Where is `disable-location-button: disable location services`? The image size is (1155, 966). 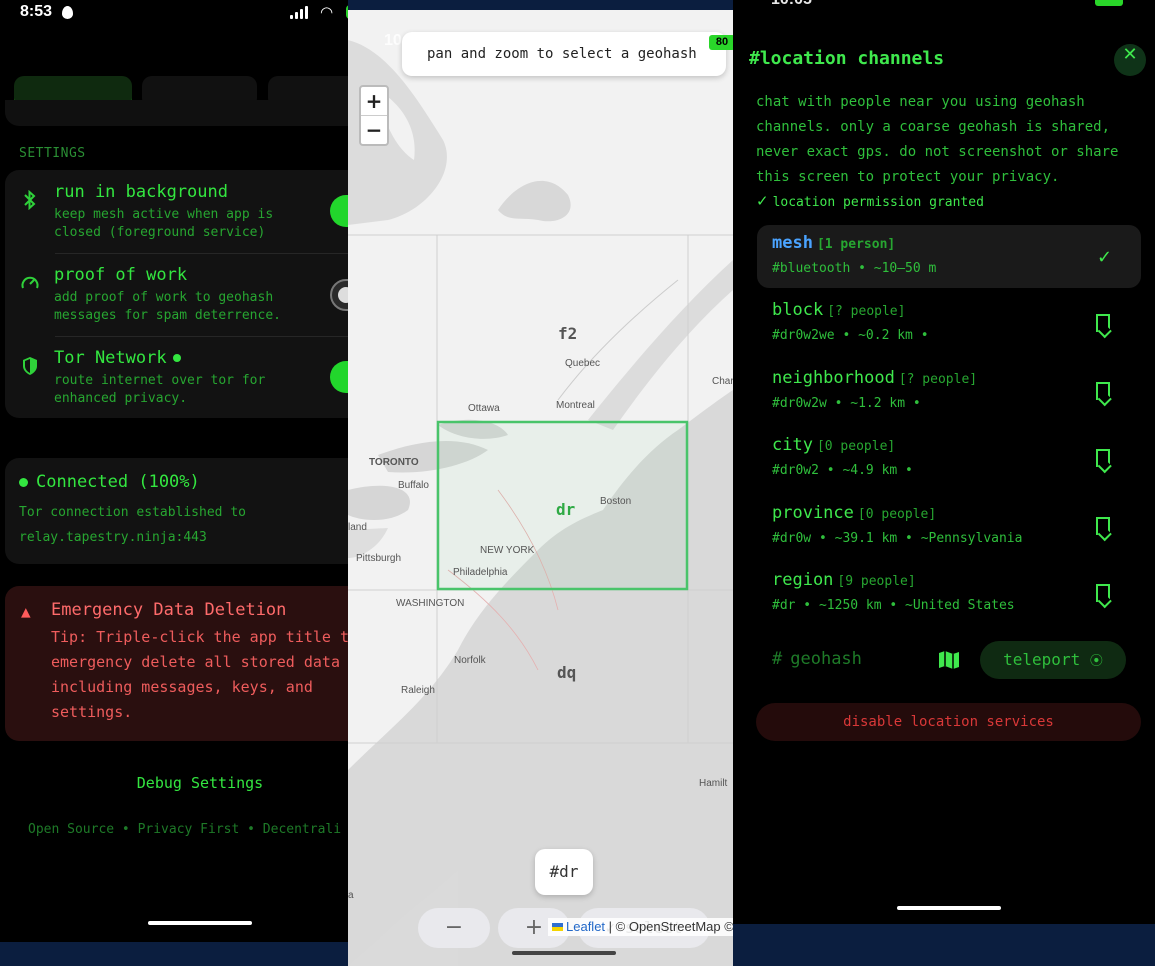
disable-location-button: disable location services is located at coordinates (948, 722).